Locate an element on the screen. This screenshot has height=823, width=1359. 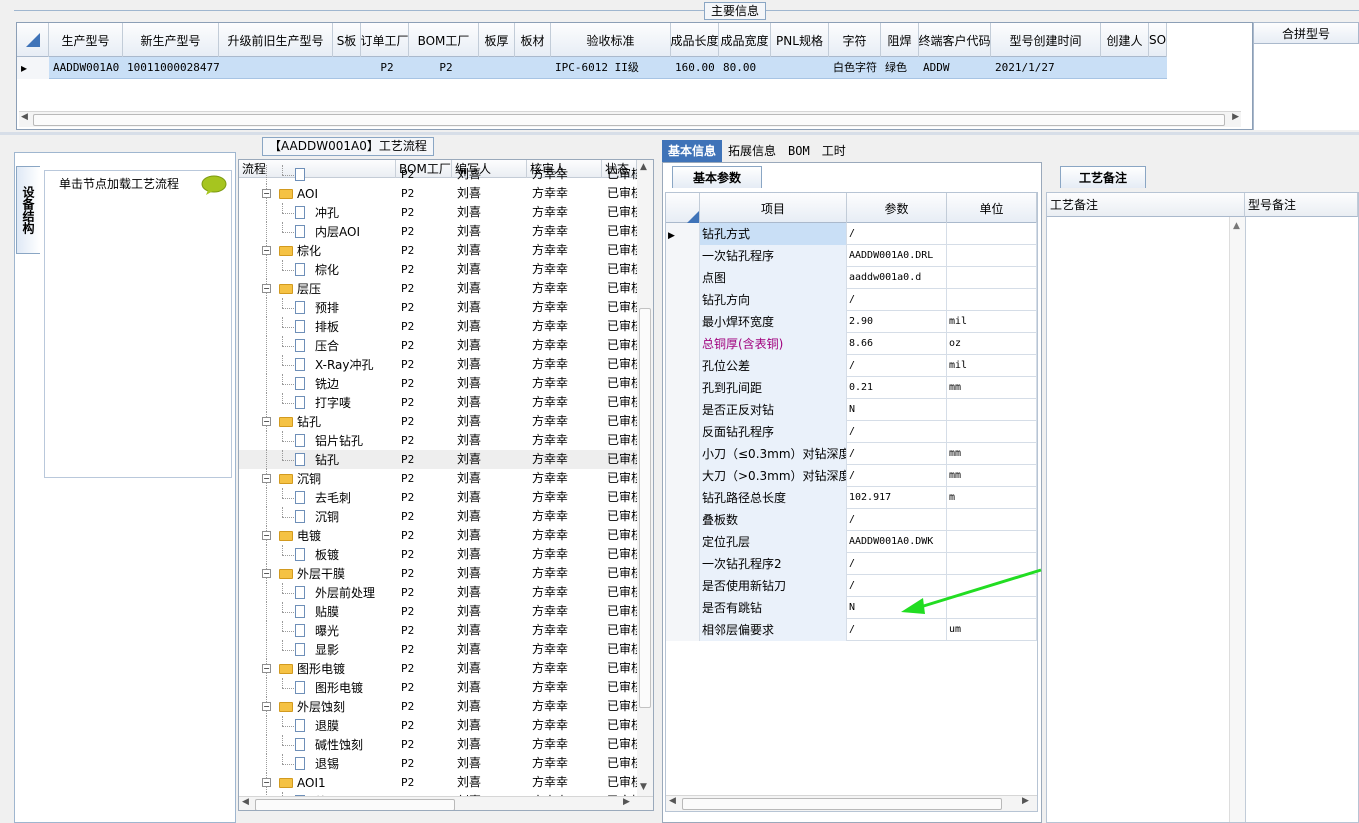
tab-bom: BOM is located at coordinates (799, 151).